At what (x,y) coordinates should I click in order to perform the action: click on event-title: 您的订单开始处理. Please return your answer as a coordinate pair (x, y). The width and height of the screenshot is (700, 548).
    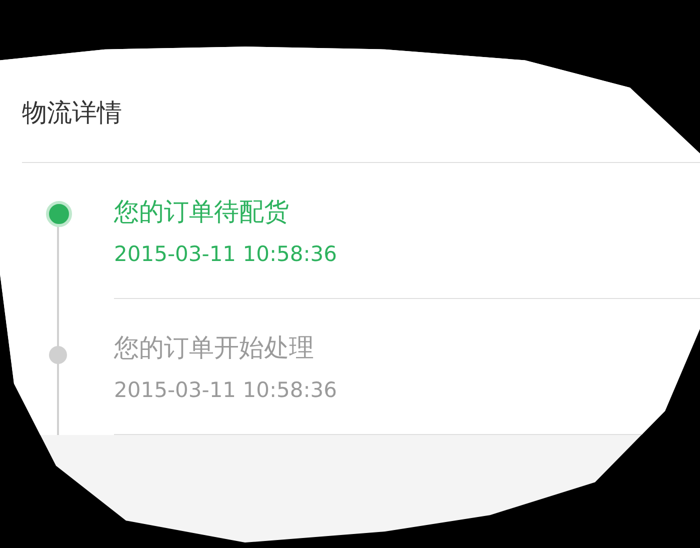
    Looking at the image, I should click on (214, 348).